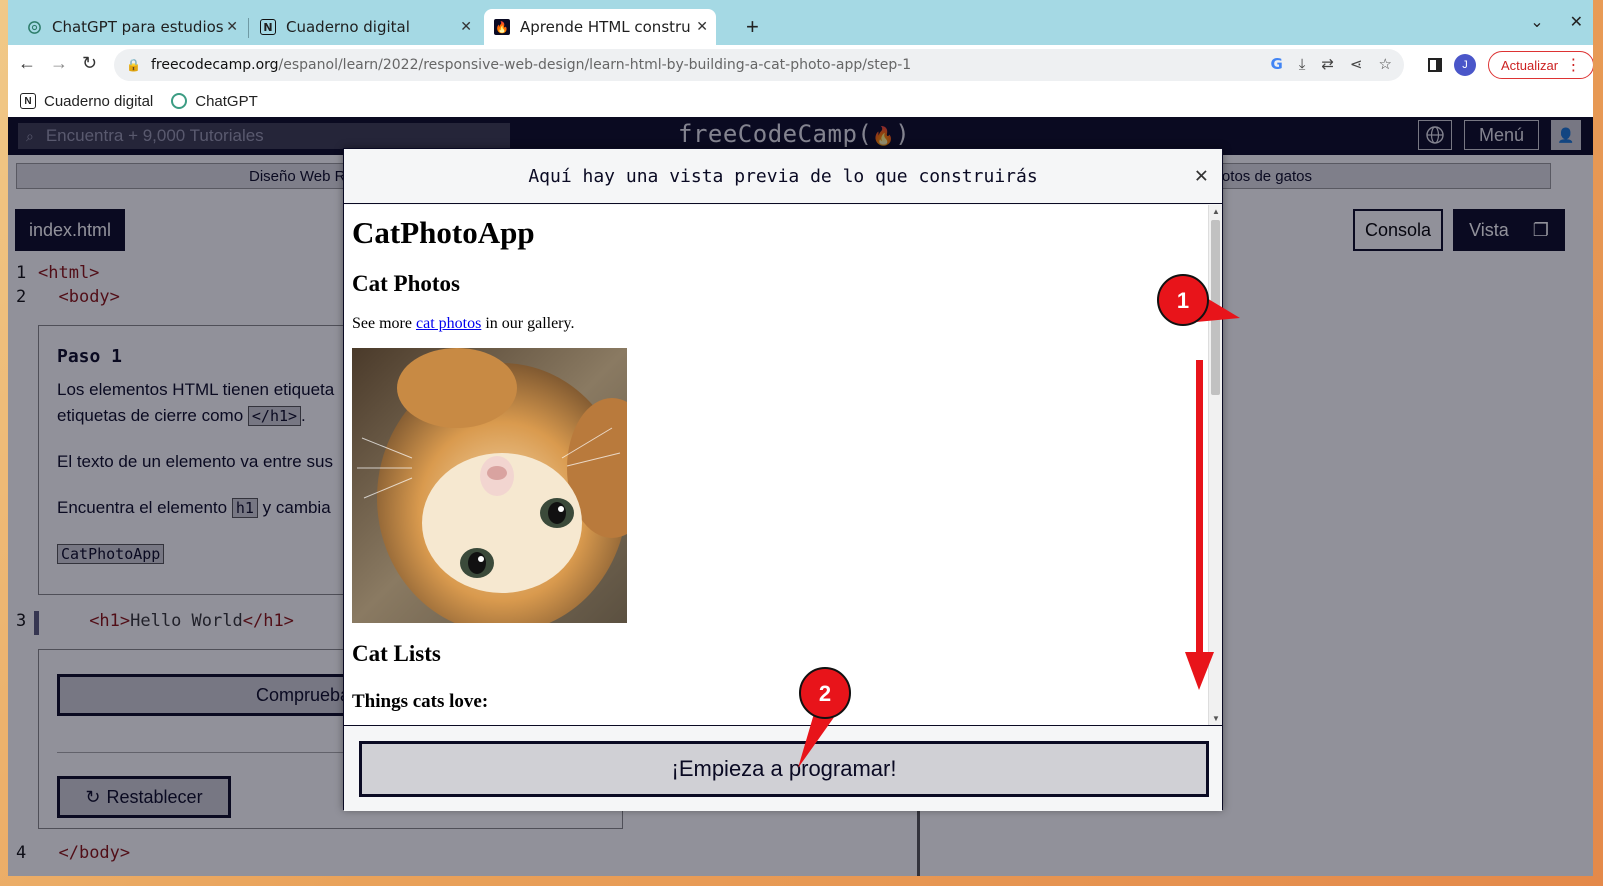 This screenshot has height=886, width=1603. What do you see at coordinates (605, 27) in the screenshot?
I see `tab-label: Aprende HTML construyendo` at bounding box center [605, 27].